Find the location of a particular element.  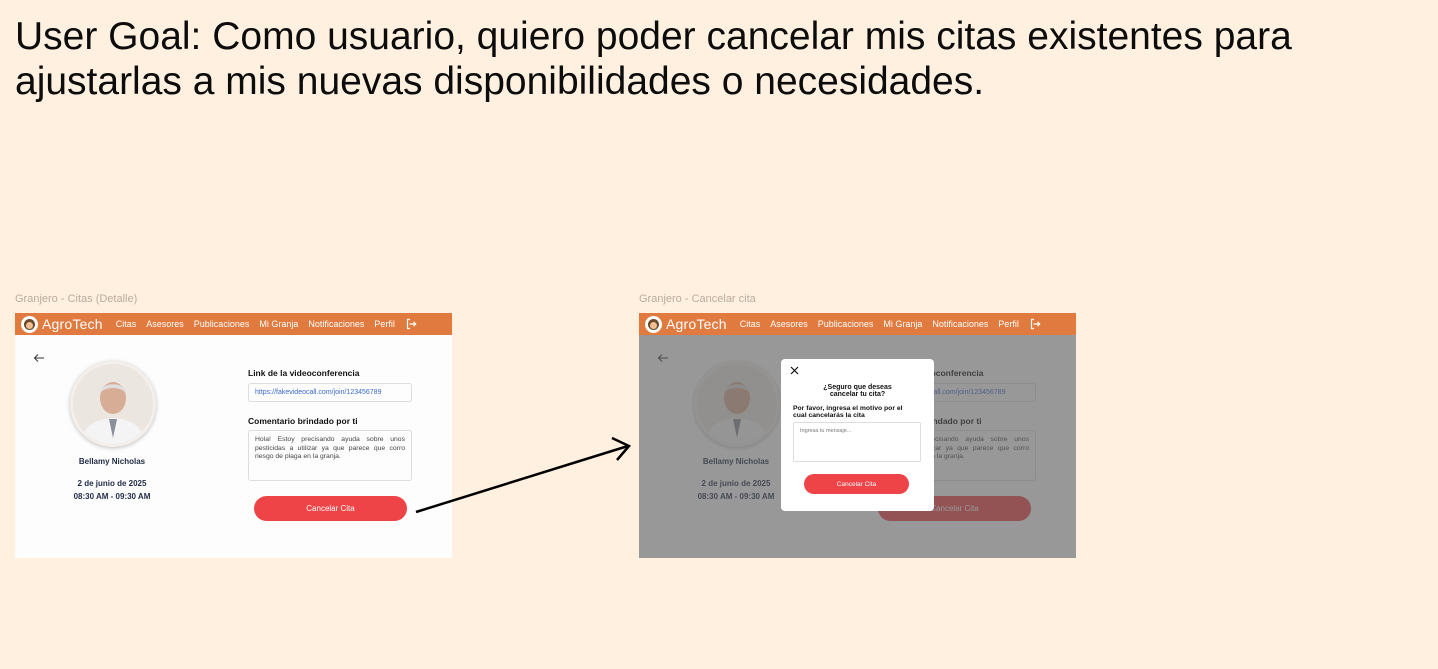

appointment-time: 08:30 AM - 09:30 AM is located at coordinates (112, 496).